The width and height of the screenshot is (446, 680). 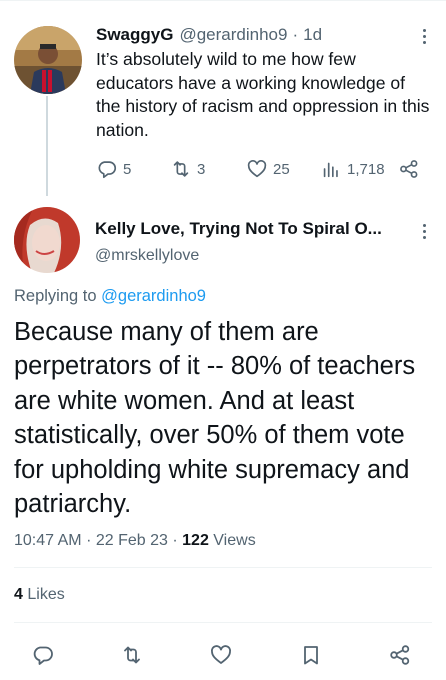 I want to click on replying-to-prefix: Replying to, so click(x=55, y=296).